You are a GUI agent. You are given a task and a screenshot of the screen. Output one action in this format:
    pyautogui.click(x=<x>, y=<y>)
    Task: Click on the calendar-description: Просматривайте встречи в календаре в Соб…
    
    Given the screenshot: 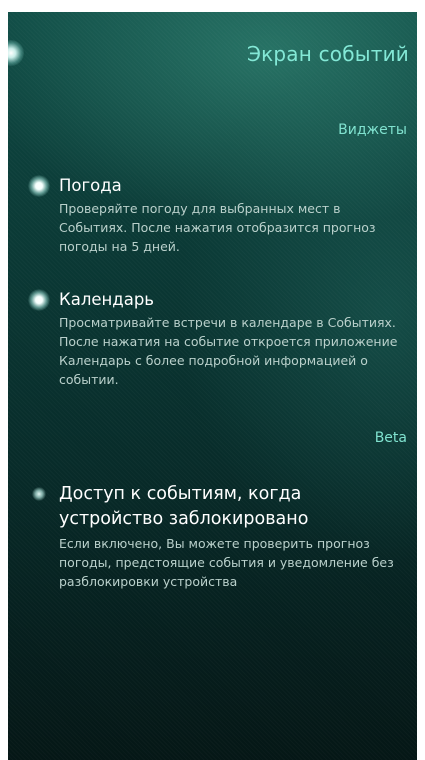 What is the action you would take?
    pyautogui.click(x=228, y=351)
    